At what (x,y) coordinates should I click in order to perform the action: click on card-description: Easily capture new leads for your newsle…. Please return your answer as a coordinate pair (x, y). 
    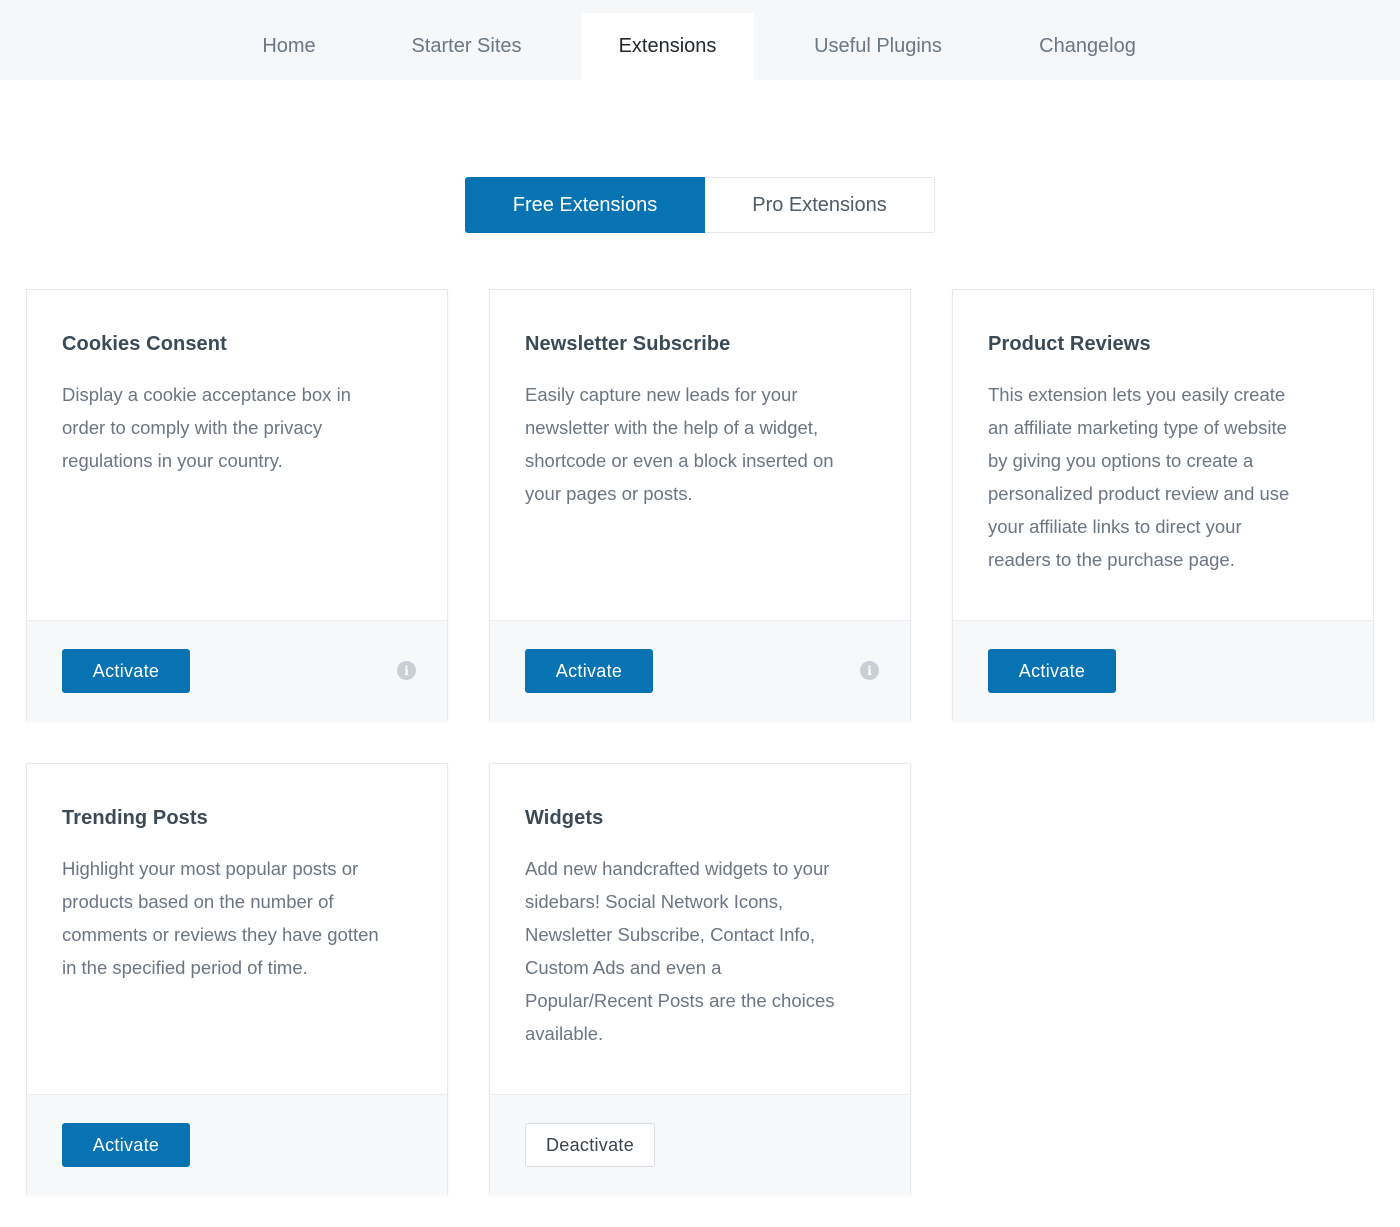
    Looking at the image, I should click on (700, 444).